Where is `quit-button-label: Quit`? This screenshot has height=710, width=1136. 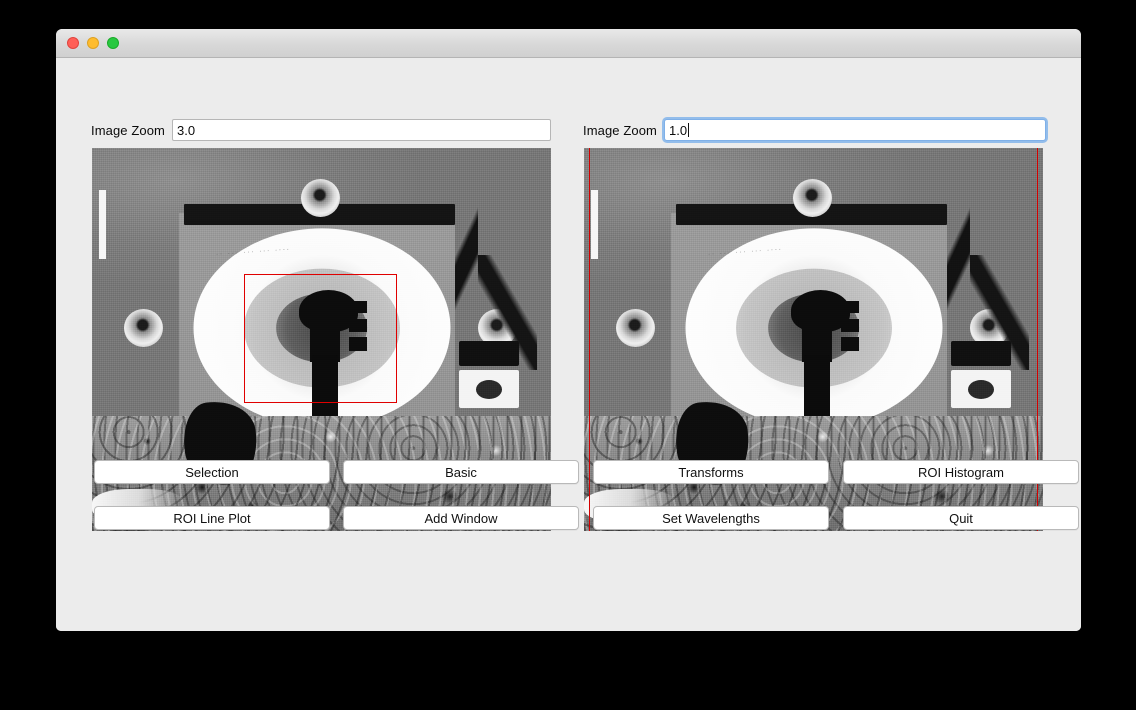 quit-button-label: Quit is located at coordinates (961, 518).